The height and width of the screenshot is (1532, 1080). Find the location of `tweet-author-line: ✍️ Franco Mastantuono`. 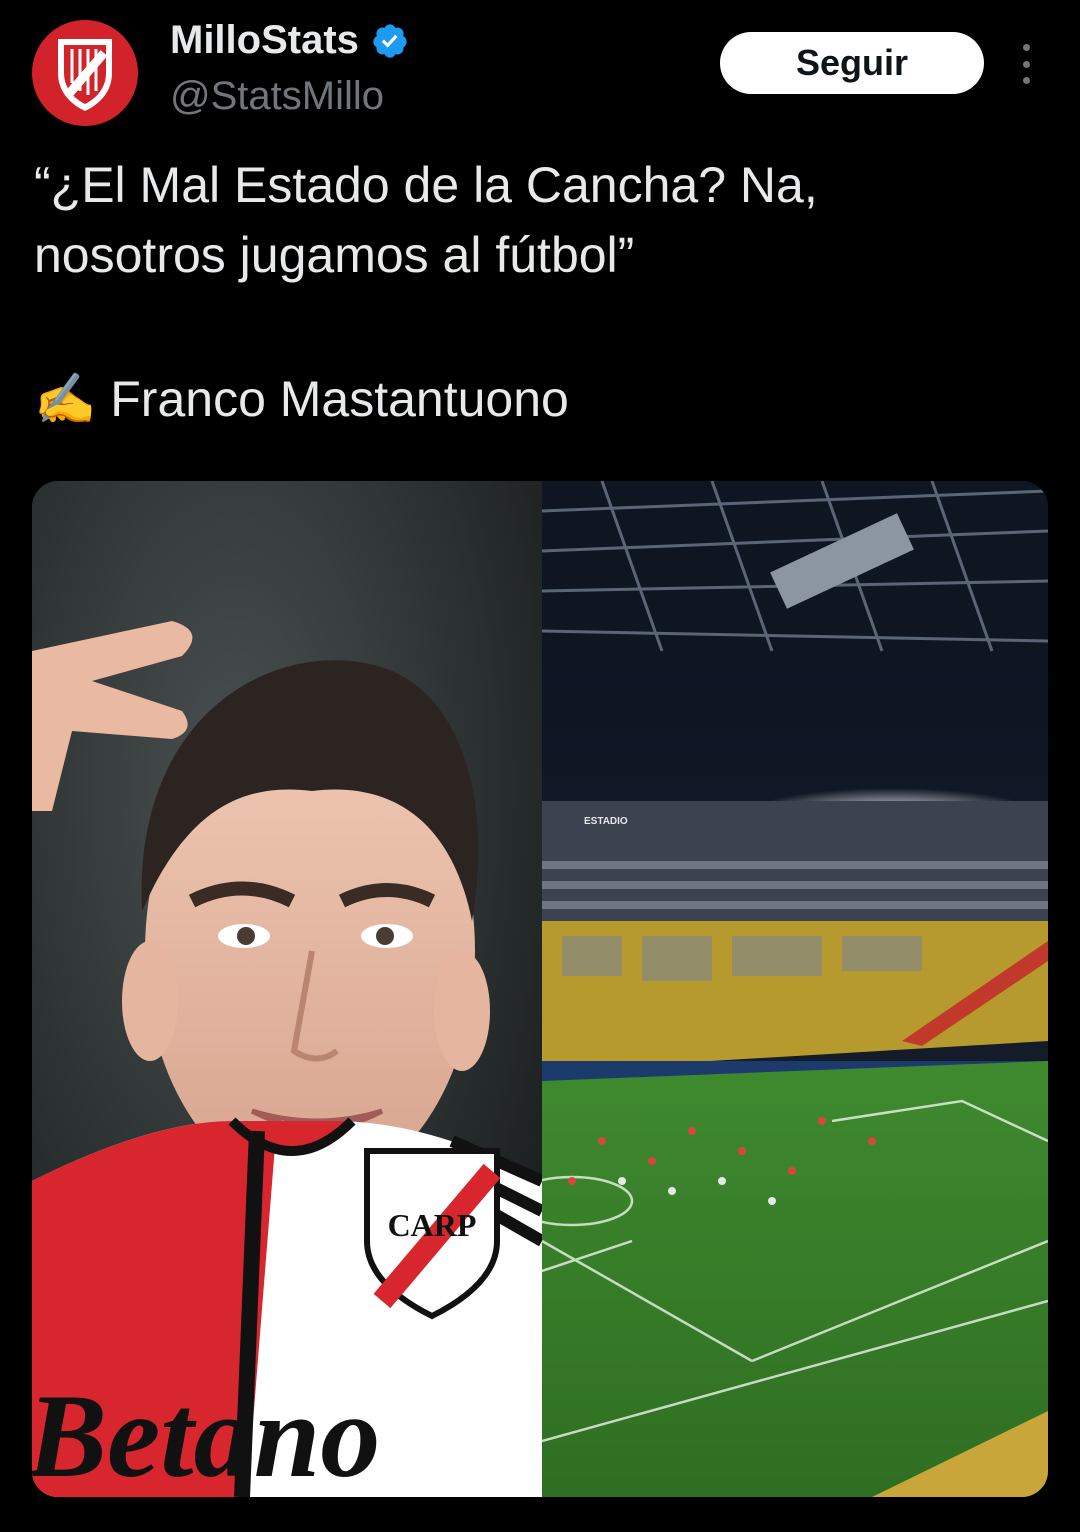

tweet-author-line: ✍️ Franco Mastantuono is located at coordinates (301, 399).